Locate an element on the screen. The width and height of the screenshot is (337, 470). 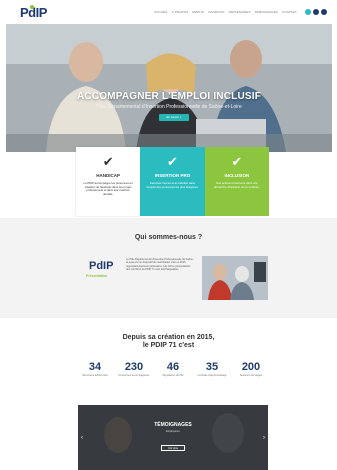
testimonials-section: ‹ › TÉMOIGNAGES Employeurs Voir plus is located at coordinates (173, 437).